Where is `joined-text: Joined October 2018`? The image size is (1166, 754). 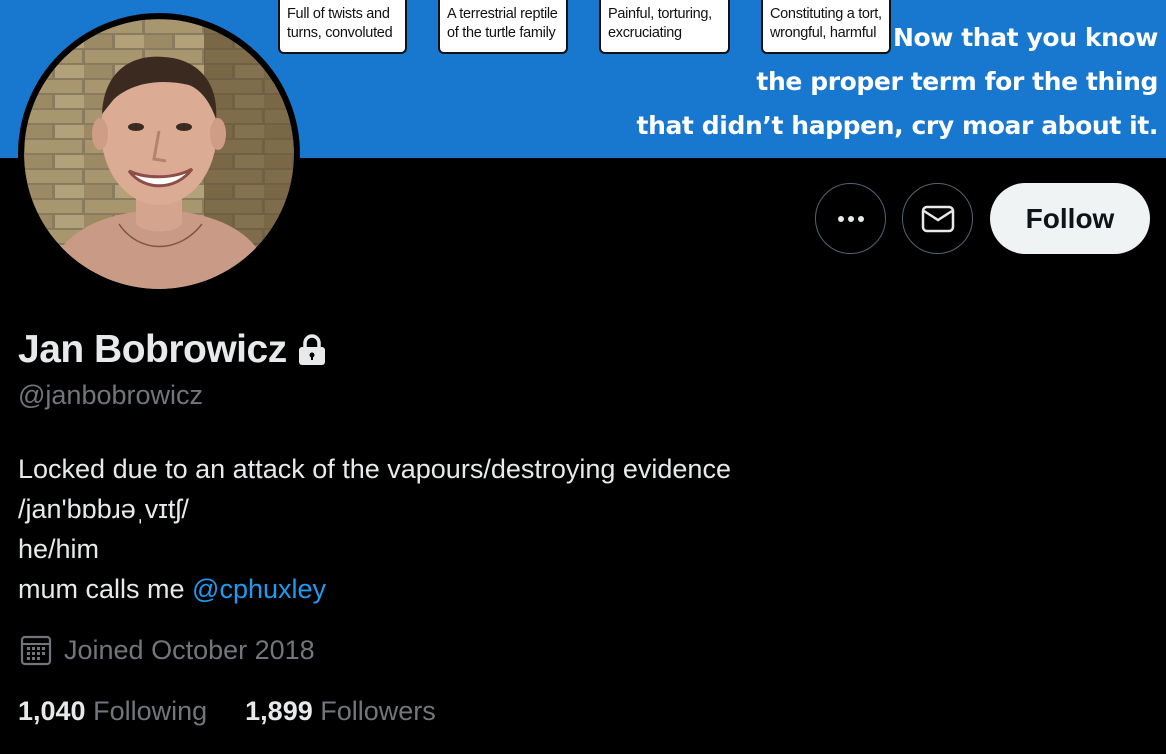 joined-text: Joined October 2018 is located at coordinates (189, 649).